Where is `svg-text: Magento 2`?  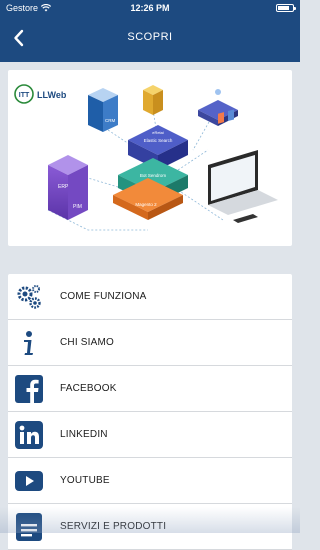
svg-text: Magento 2 is located at coordinates (146, 204).